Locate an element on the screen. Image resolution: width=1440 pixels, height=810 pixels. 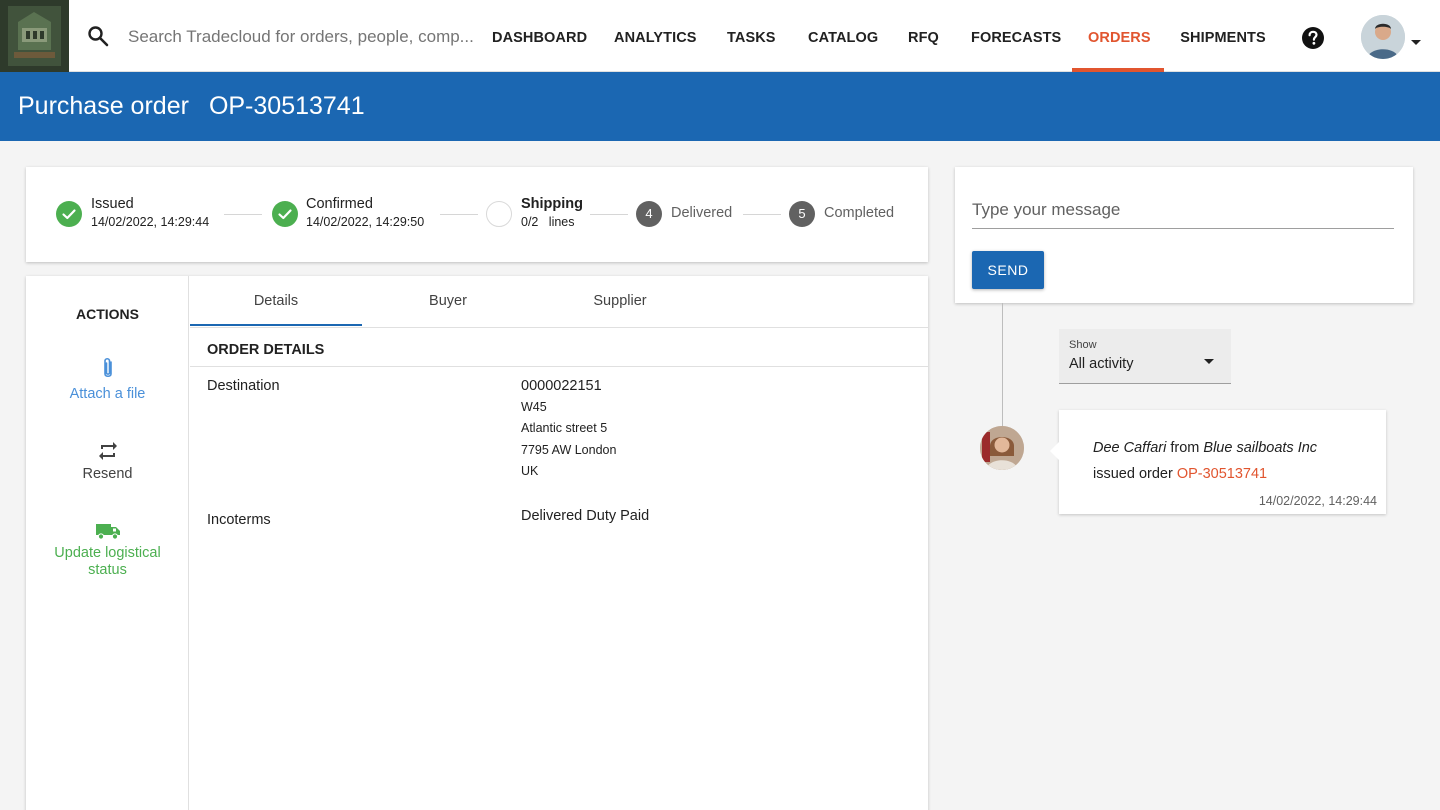
caret-down-icon is located at coordinates (1416, 39).